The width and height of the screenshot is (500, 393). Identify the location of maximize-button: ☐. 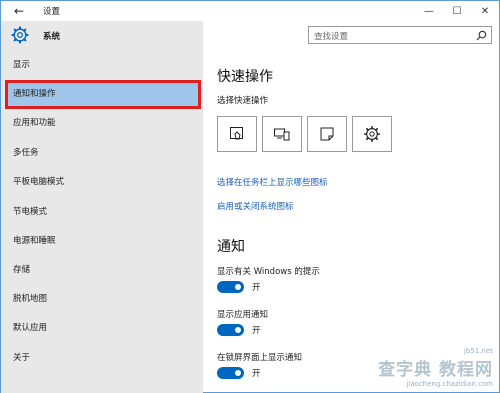
(457, 11).